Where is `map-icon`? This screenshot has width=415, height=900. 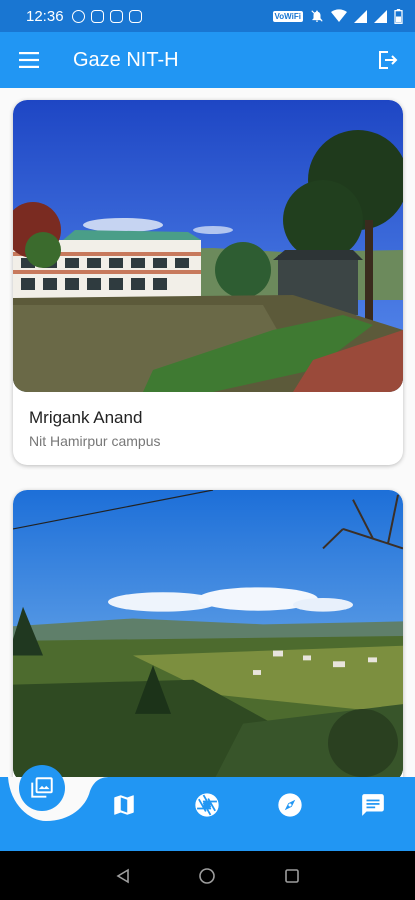 map-icon is located at coordinates (124, 805).